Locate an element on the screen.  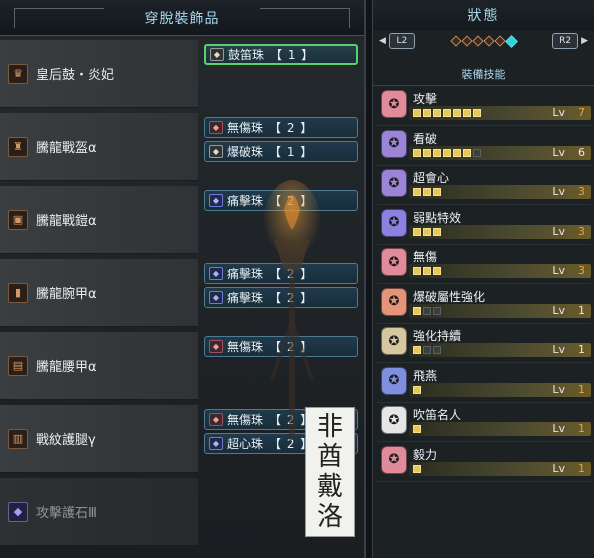
decoration-slot: ◆ 鼓笛珠【 1 】 is located at coordinates (281, 54).